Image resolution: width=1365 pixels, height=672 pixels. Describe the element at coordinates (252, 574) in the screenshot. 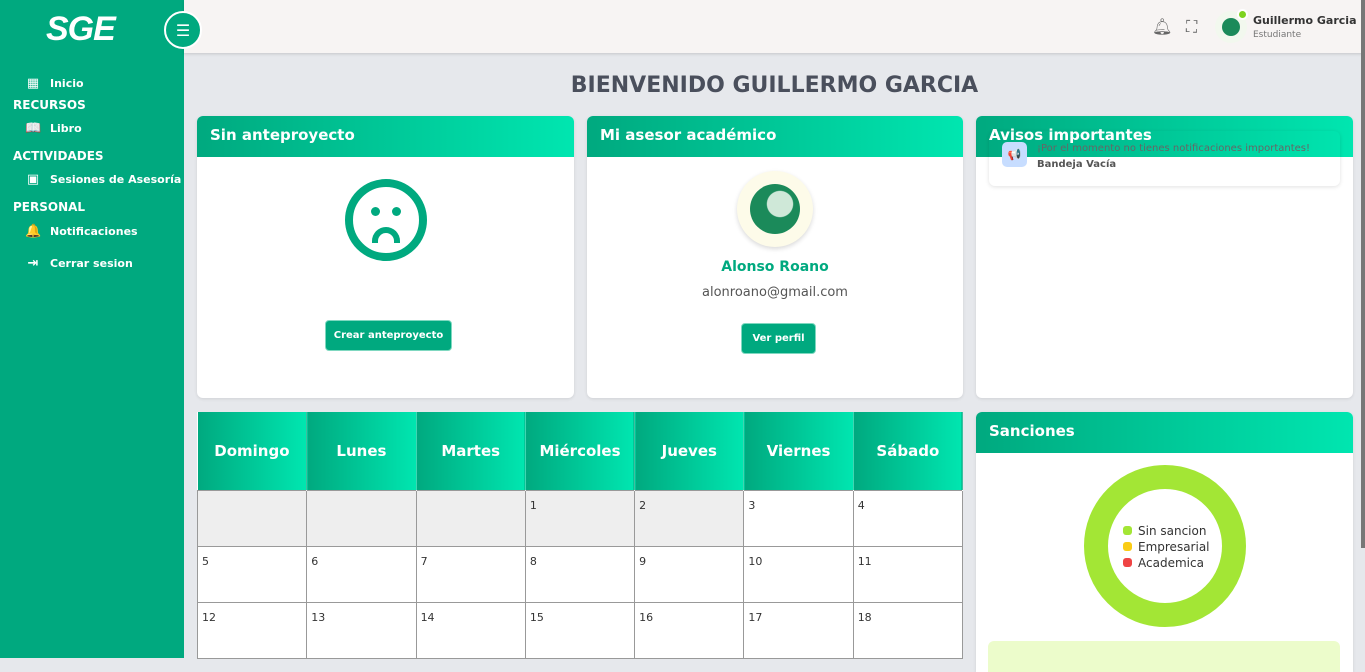

I see `calendar-day-cell: 5` at that location.